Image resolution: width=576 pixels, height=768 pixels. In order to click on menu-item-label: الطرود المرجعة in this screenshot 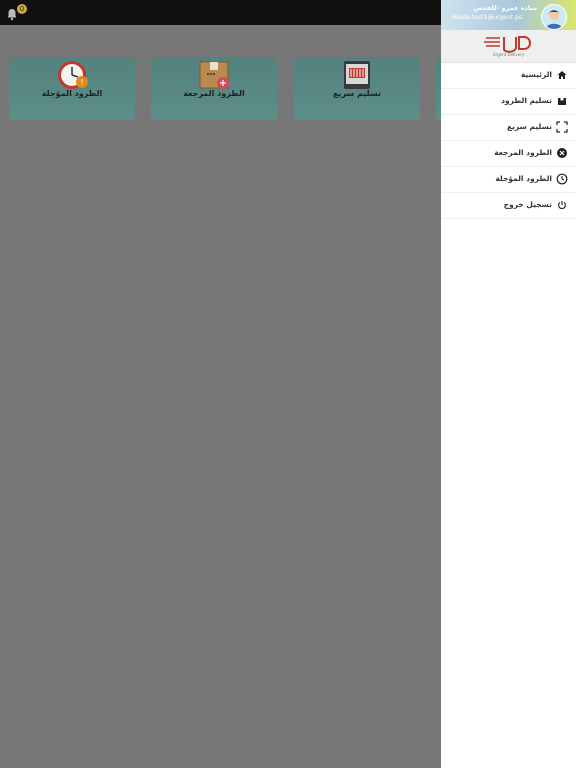, I will do `click(523, 152)`.